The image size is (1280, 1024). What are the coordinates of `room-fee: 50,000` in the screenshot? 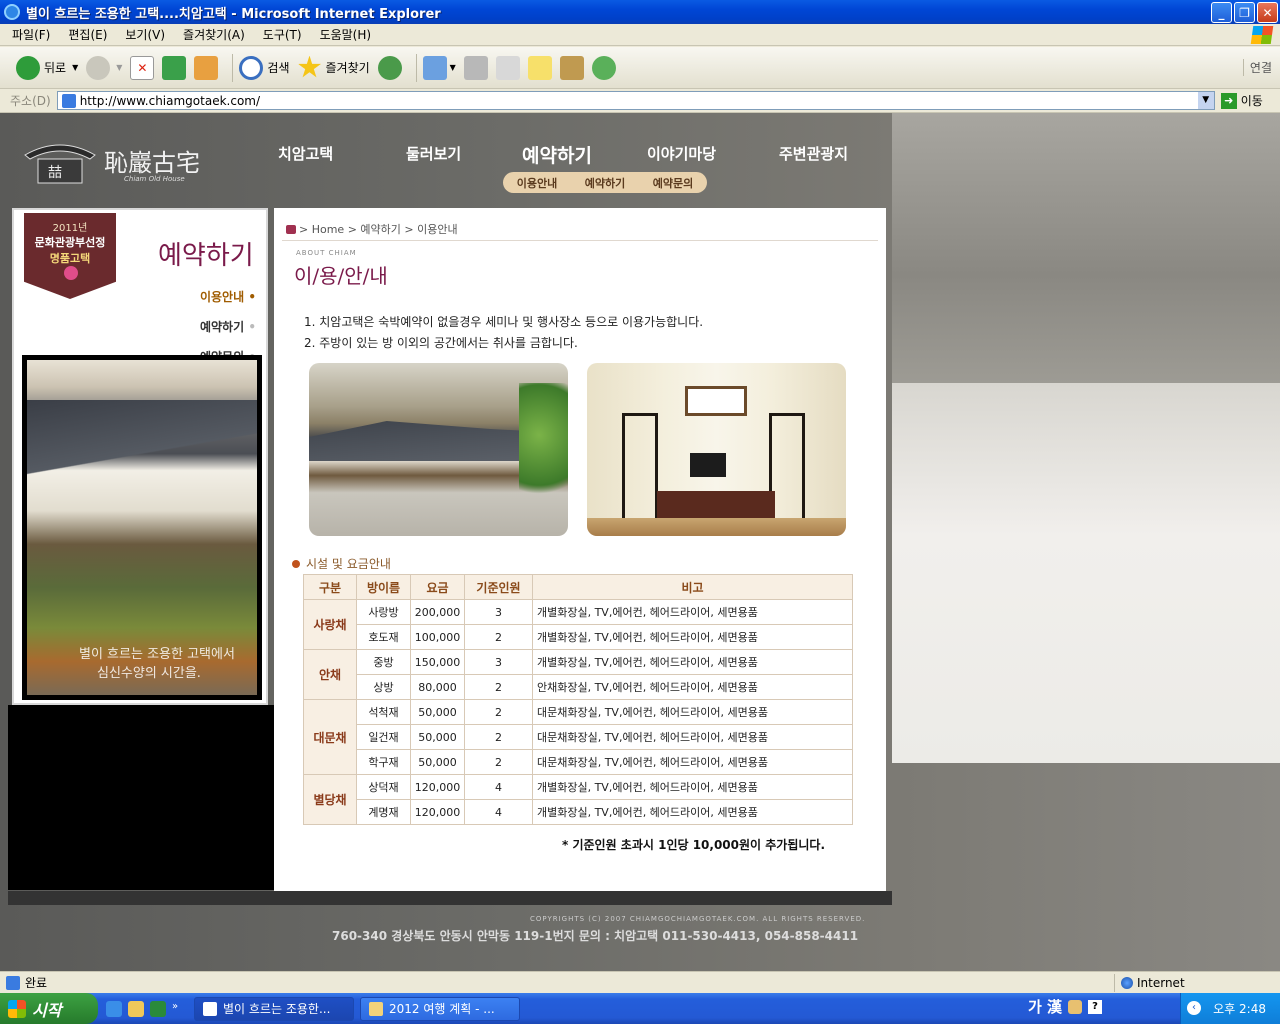 It's located at (437, 712).